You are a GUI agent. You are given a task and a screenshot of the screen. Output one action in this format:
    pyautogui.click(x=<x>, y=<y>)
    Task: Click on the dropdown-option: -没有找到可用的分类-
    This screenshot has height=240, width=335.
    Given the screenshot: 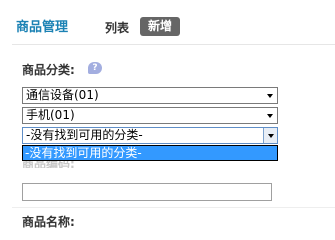 What is the action you would take?
    pyautogui.click(x=150, y=153)
    